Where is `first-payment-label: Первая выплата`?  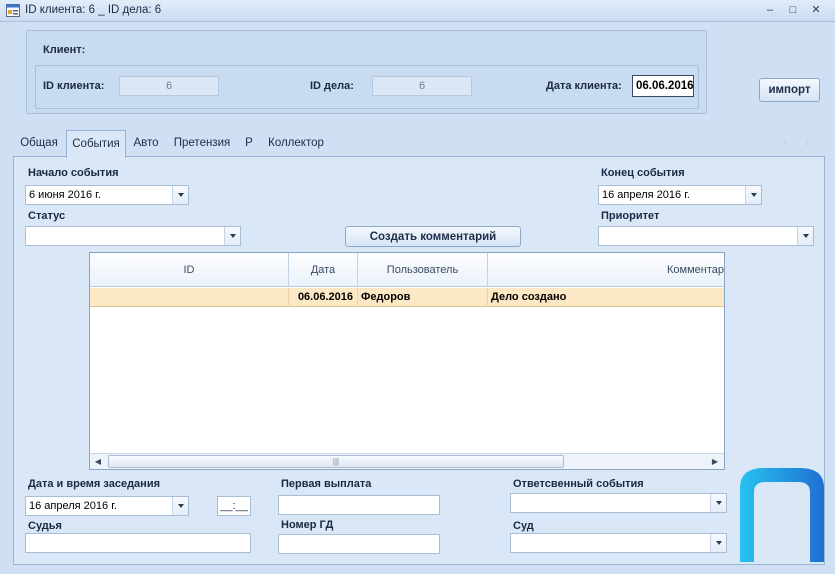
first-payment-label: Первая выплата is located at coordinates (326, 484).